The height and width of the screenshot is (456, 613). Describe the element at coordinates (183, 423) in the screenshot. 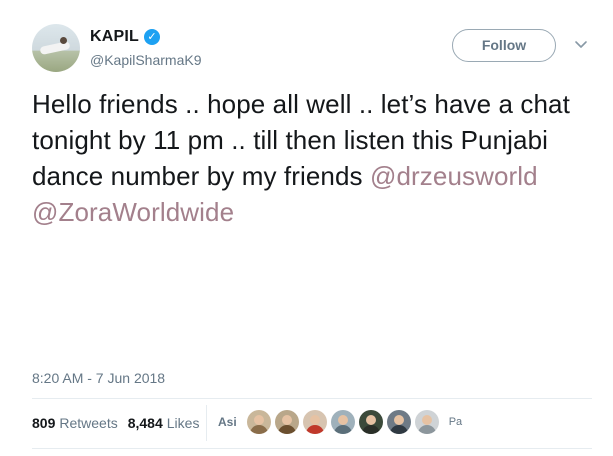

I see `likes-label: Likes` at that location.